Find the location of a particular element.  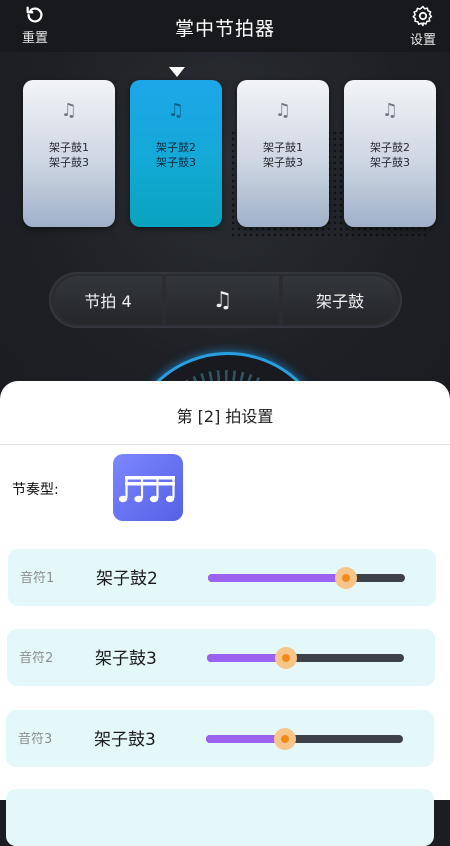

sheet-title: 第 [2] 拍设置 is located at coordinates (225, 416).